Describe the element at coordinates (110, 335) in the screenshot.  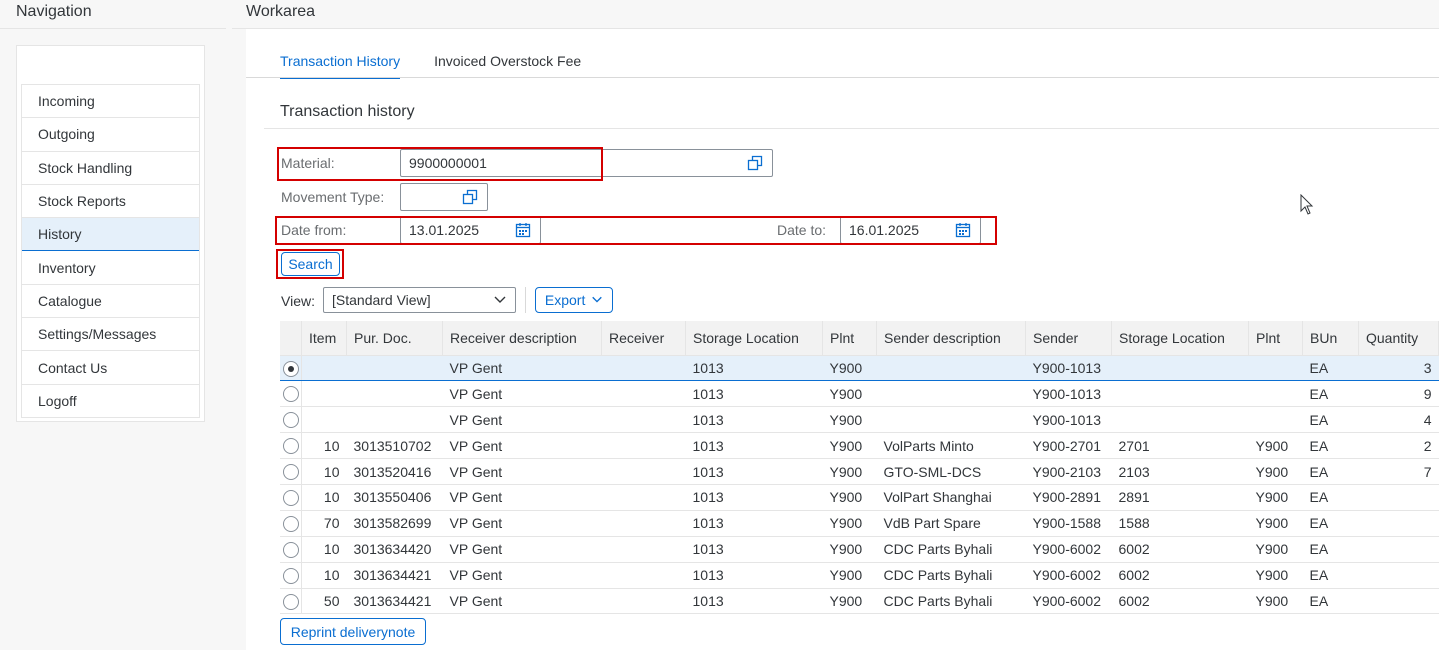
I see `sidebar-item-settings-messages: Settings/Messages` at that location.